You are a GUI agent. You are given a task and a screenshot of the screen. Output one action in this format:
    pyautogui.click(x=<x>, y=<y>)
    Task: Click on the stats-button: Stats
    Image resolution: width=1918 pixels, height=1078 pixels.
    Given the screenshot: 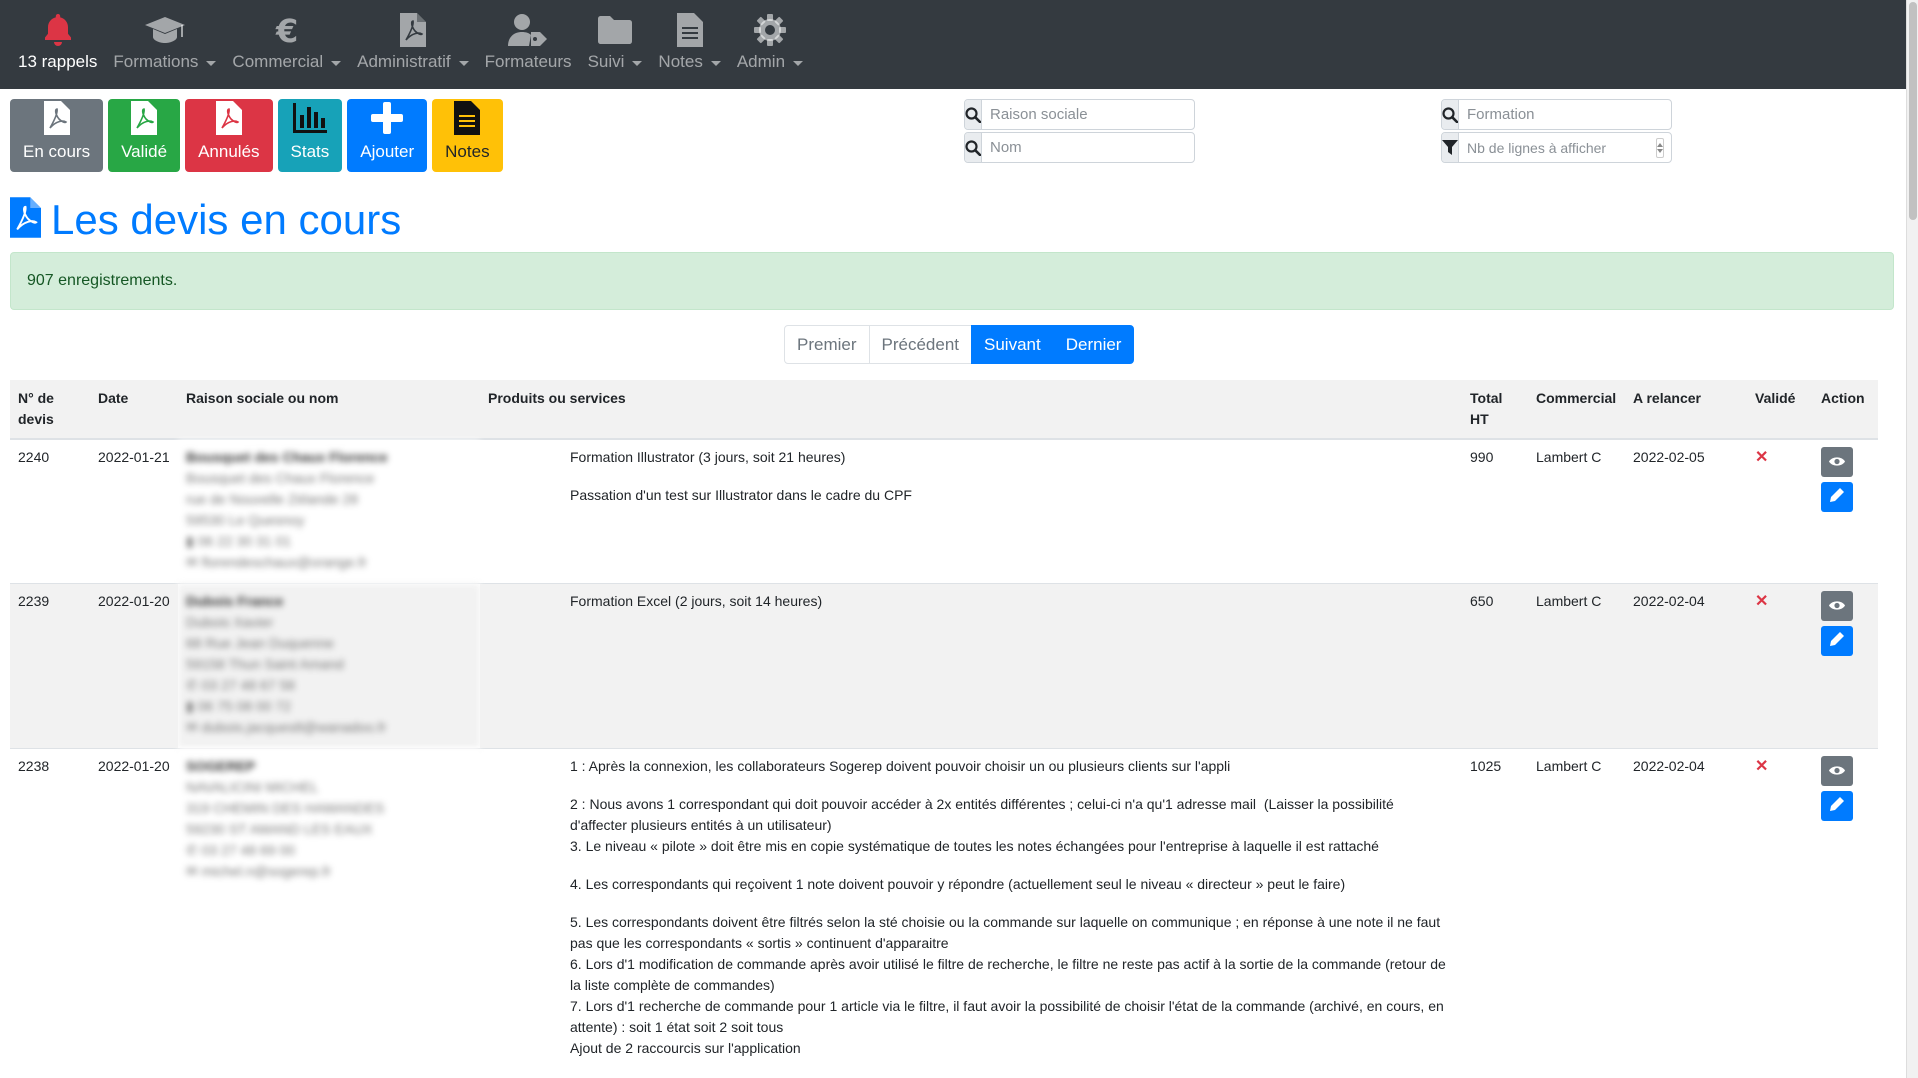 What is the action you would take?
    pyautogui.click(x=310, y=135)
    